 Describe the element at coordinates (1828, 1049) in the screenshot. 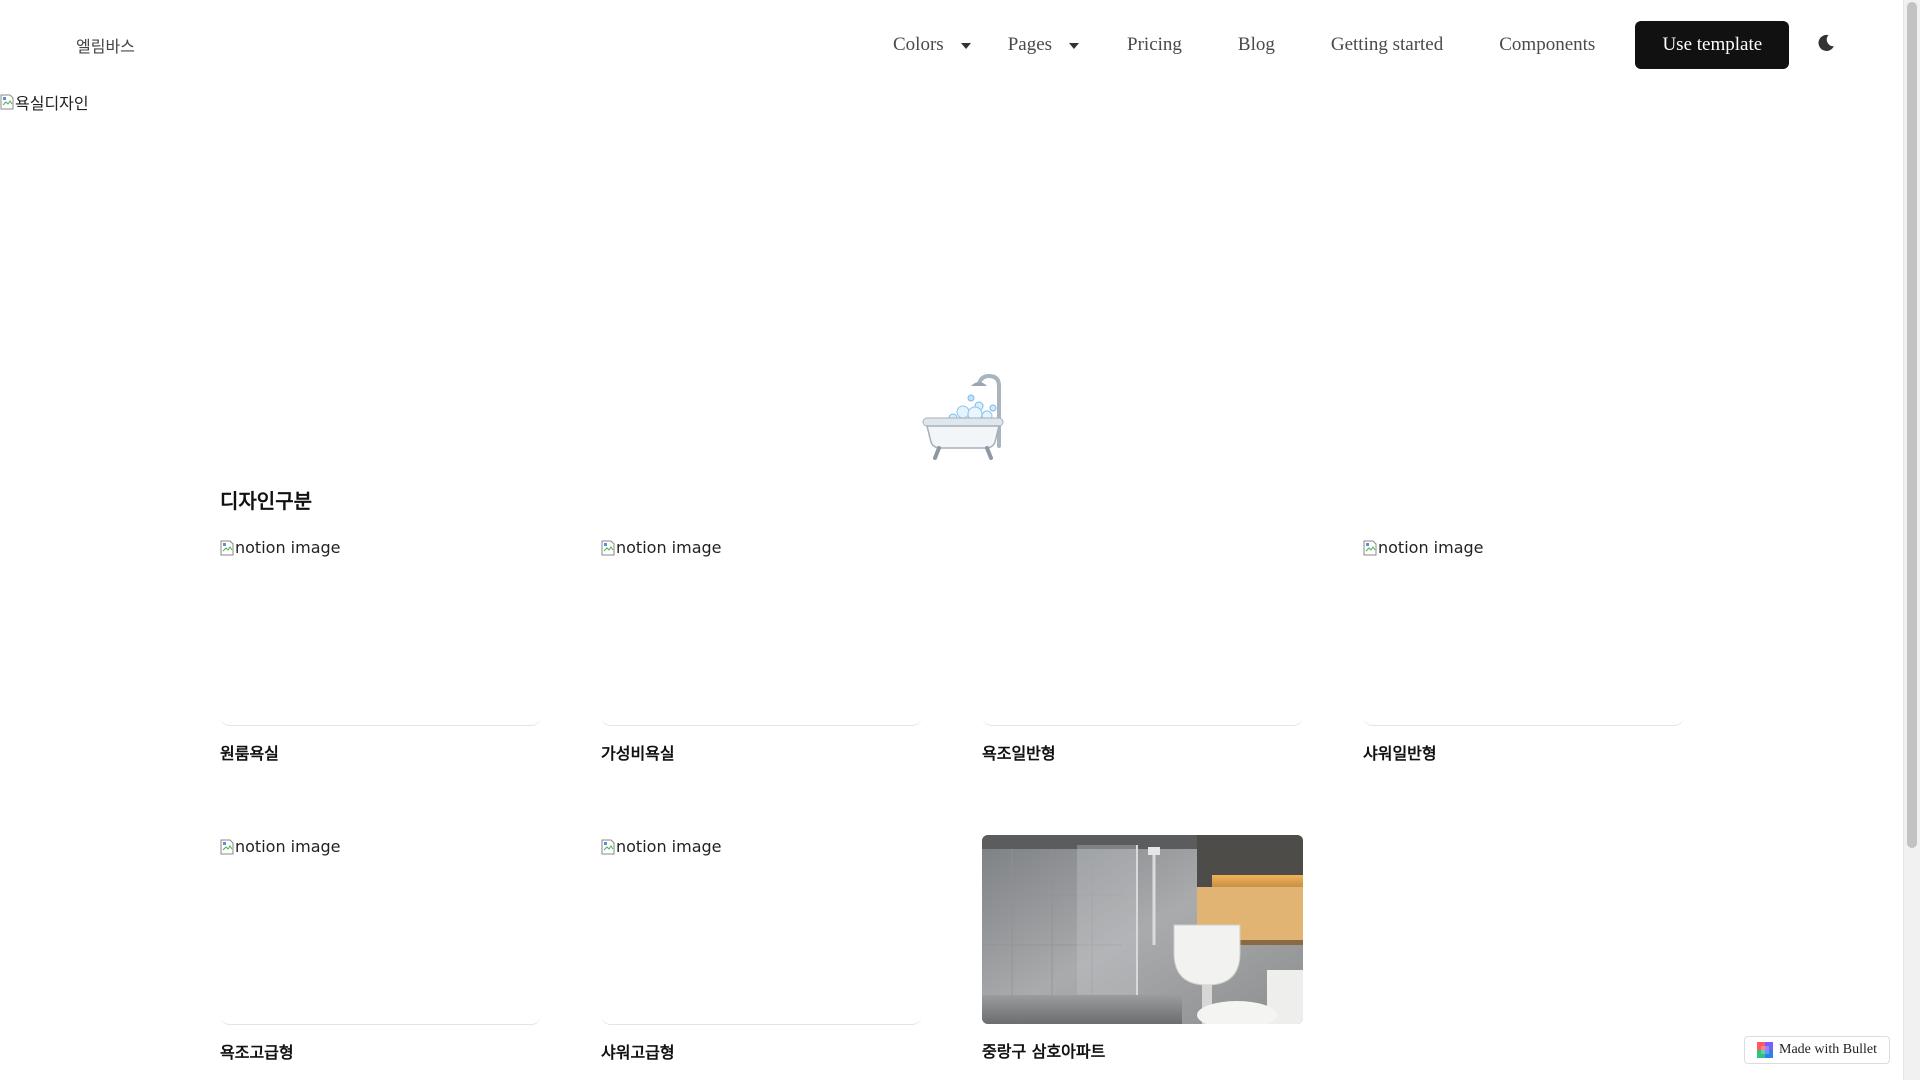

I see `badge-label: Made with Bullet` at that location.